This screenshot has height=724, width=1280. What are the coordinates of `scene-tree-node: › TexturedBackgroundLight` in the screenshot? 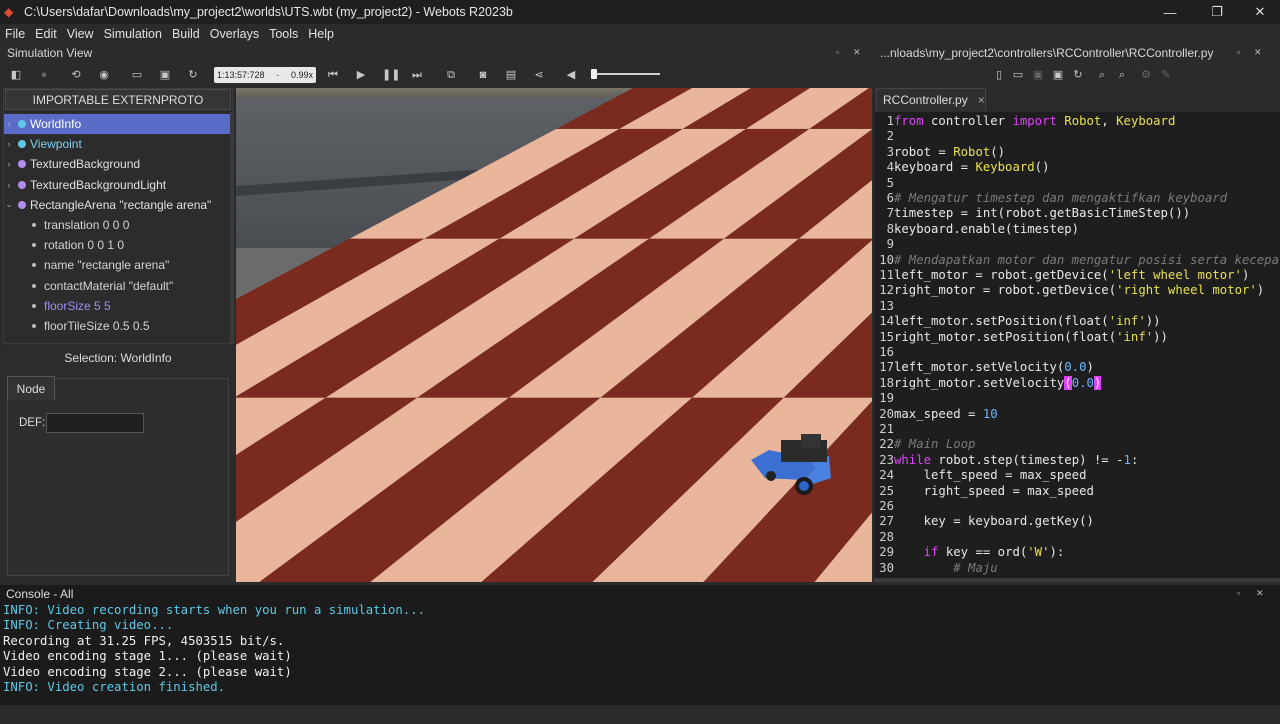 It's located at (117, 185).